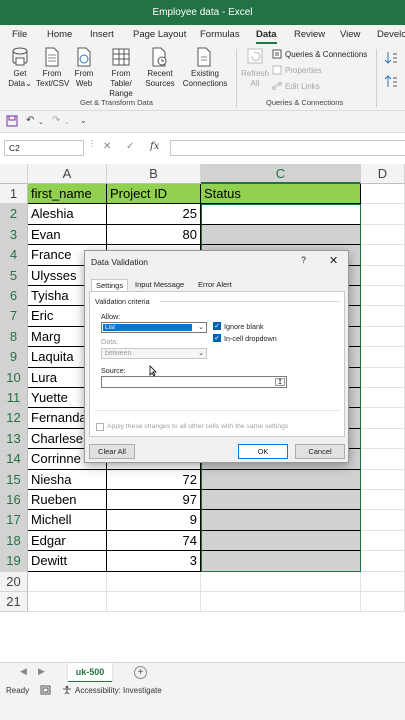 This screenshot has width=405, height=720. Describe the element at coordinates (67, 561) in the screenshot. I see `cell: Dewitt` at that location.